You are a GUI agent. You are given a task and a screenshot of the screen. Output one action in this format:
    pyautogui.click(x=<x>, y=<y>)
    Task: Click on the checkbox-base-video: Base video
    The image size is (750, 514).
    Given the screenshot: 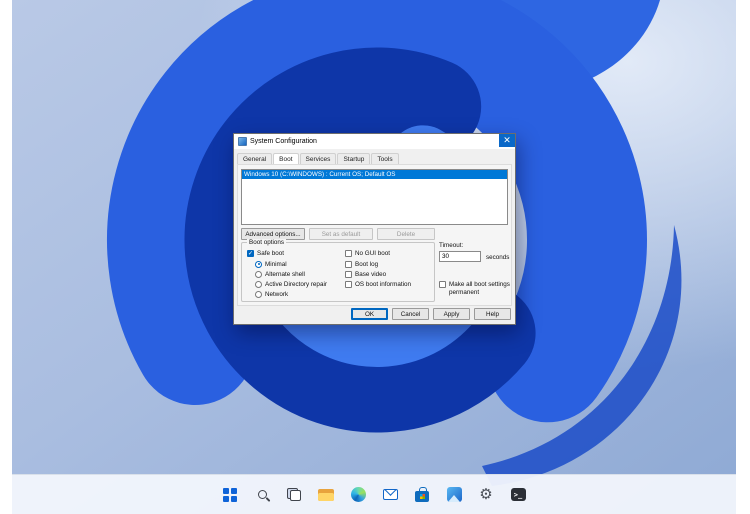 What is the action you would take?
    pyautogui.click(x=365, y=274)
    